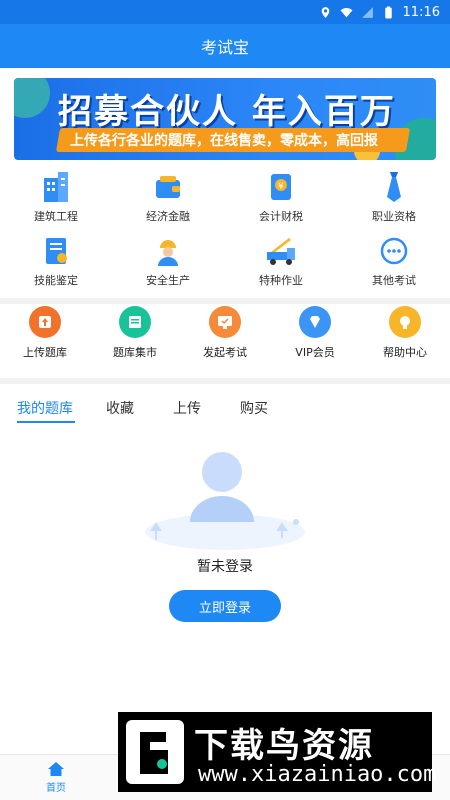 The height and width of the screenshot is (800, 450). I want to click on library-tabs: 我的题库 收藏 上传 购买, so click(225, 408).